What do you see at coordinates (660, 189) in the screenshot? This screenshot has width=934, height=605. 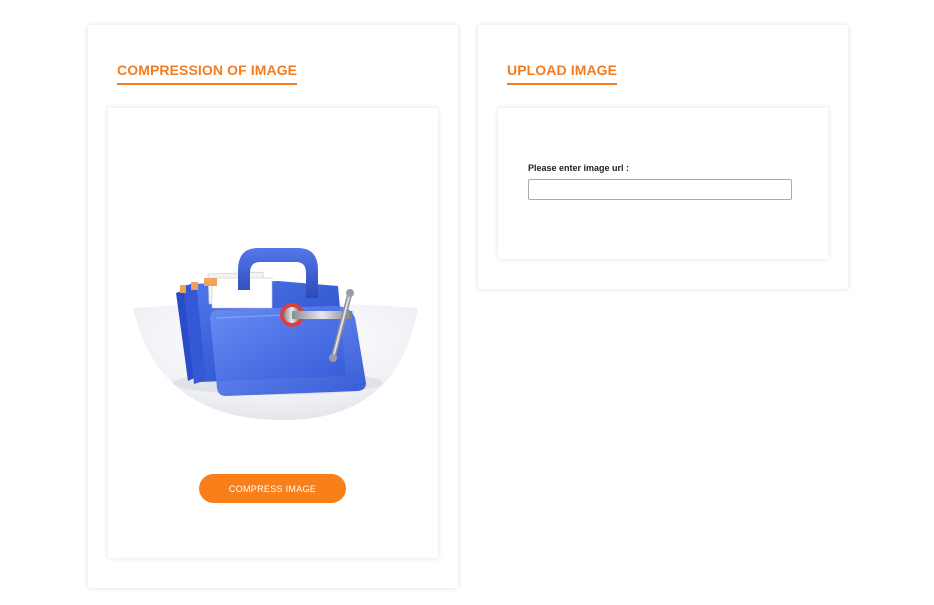 I see `image-url-input` at bounding box center [660, 189].